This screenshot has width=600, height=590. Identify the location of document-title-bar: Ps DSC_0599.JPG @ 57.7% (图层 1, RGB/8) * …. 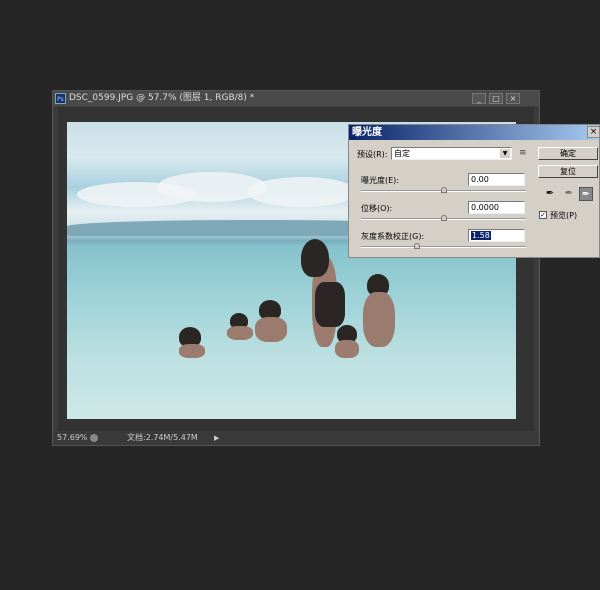
(296, 98).